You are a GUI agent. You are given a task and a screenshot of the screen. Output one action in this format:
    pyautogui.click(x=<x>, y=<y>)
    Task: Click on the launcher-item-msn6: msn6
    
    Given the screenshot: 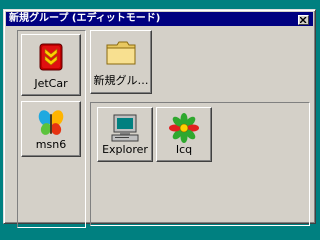 What is the action you would take?
    pyautogui.click(x=51, y=129)
    